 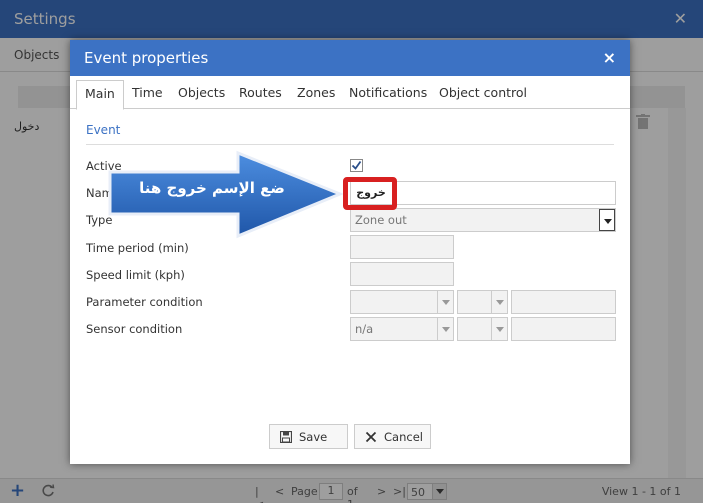 What do you see at coordinates (402, 329) in the screenshot?
I see `sensor-condition-select: n/a` at bounding box center [402, 329].